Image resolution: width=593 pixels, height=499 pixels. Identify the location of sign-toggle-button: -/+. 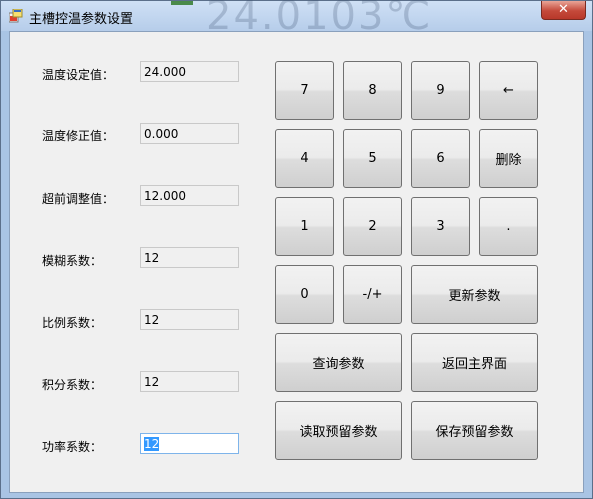
(372, 294).